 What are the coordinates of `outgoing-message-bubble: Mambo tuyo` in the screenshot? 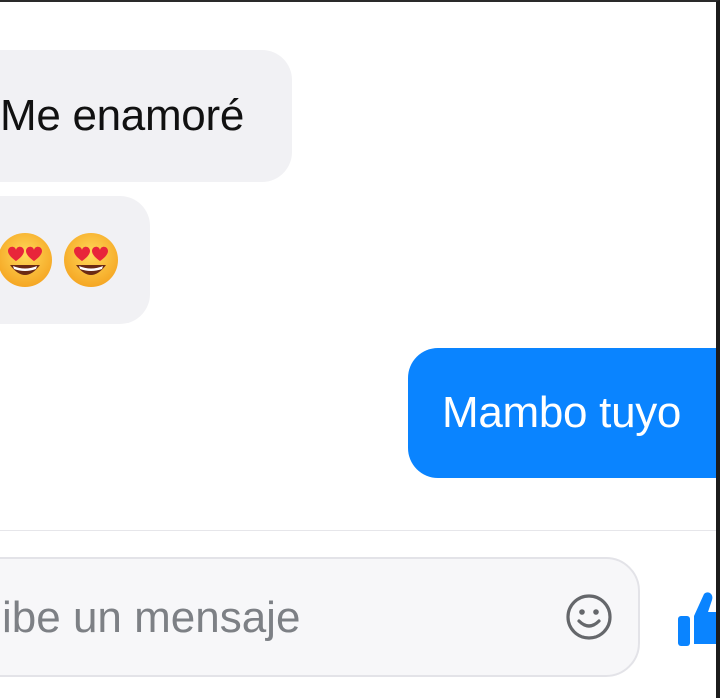 It's located at (562, 413).